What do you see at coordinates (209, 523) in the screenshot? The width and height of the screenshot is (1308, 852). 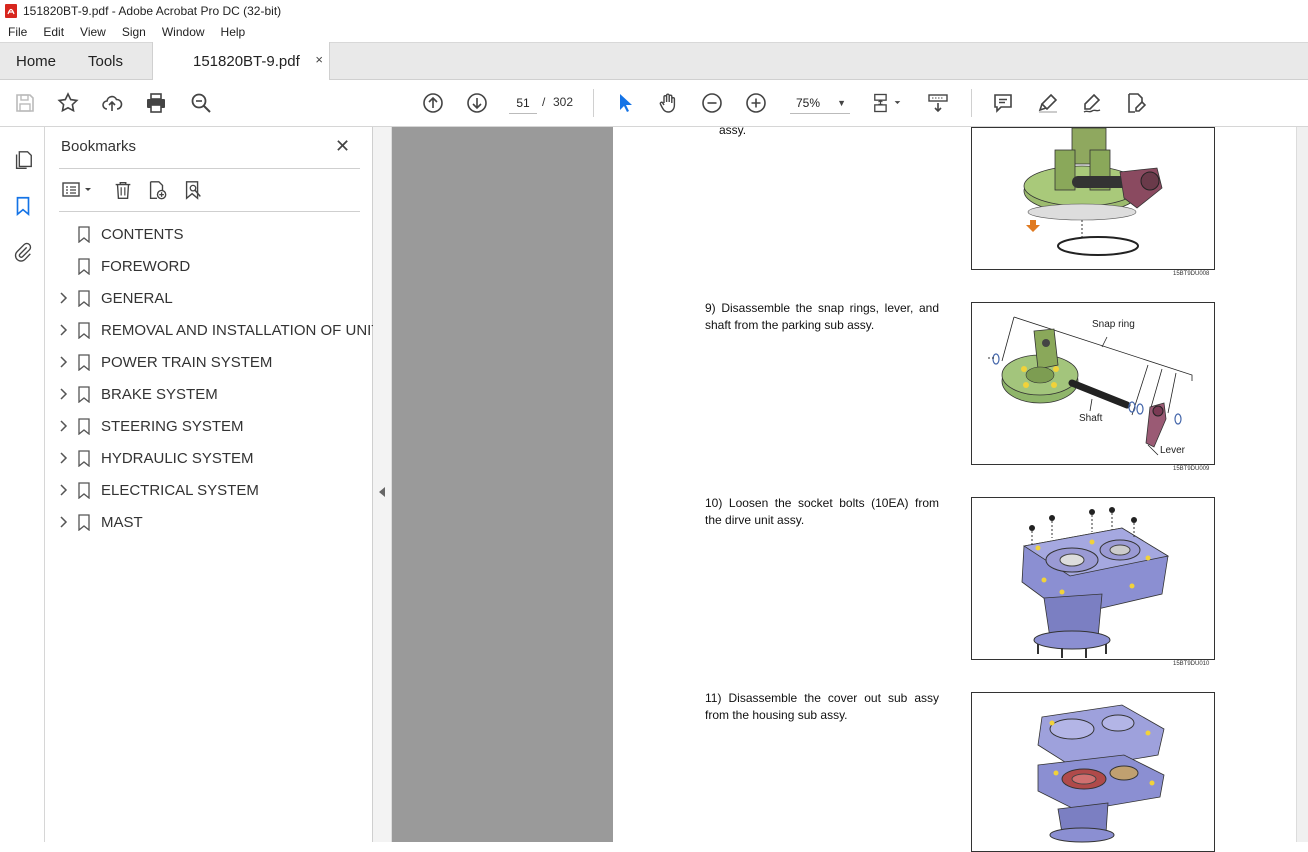 I see `bookmark-item: MAST` at bounding box center [209, 523].